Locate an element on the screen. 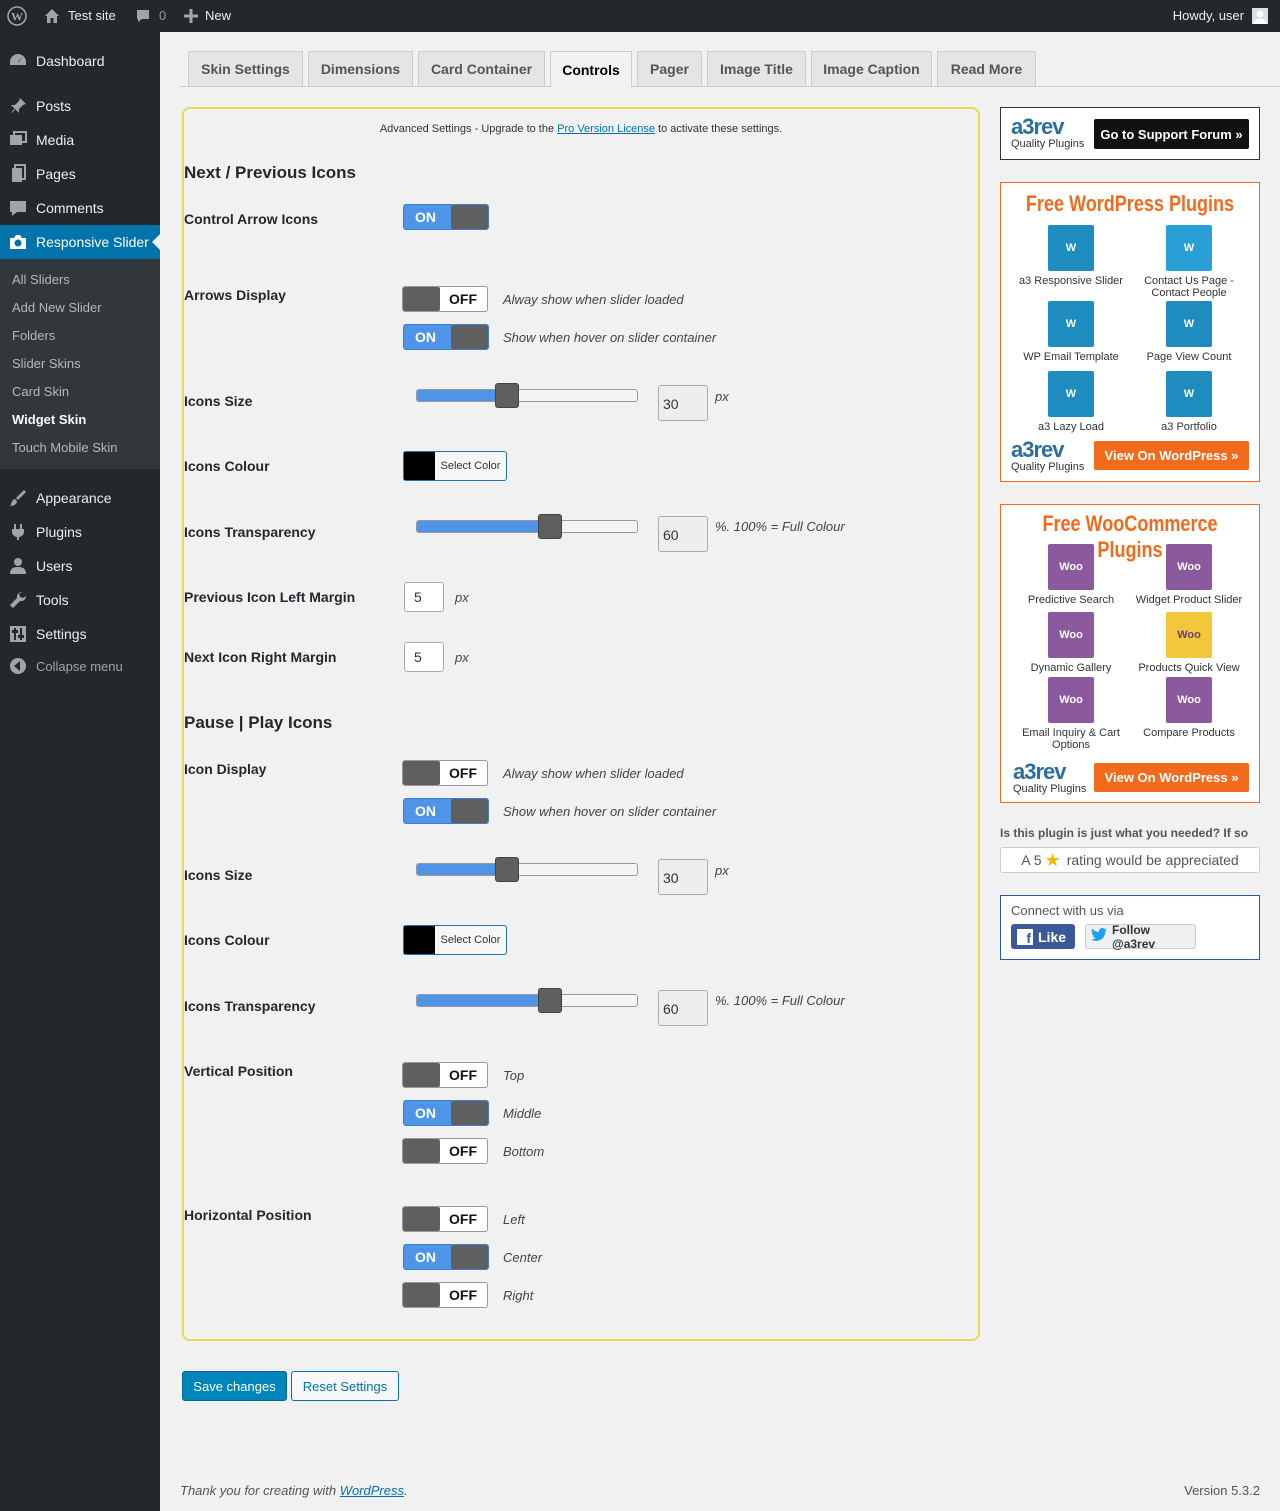 This screenshot has width=1280, height=1511. submenu-widget-skin: Widget Skin is located at coordinates (49, 419).